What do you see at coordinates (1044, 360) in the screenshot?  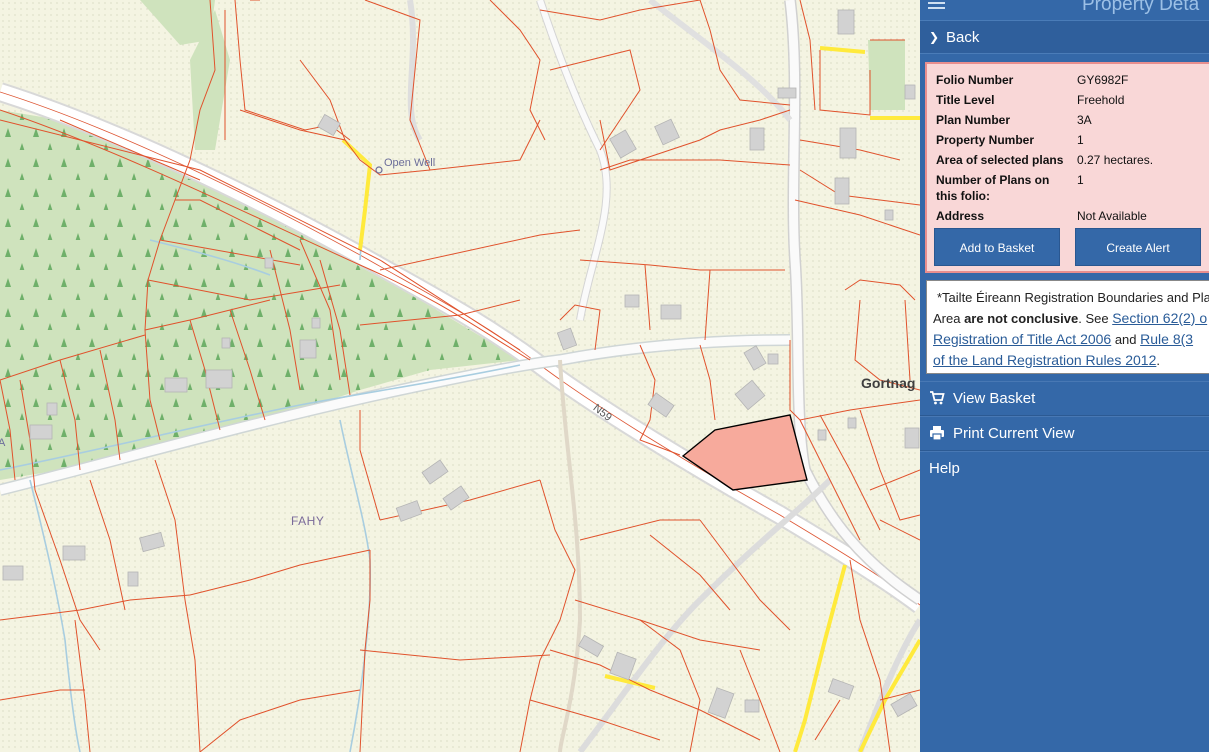 I see `land-registration-rules-link: of the Land Registration Rules 2012` at bounding box center [1044, 360].